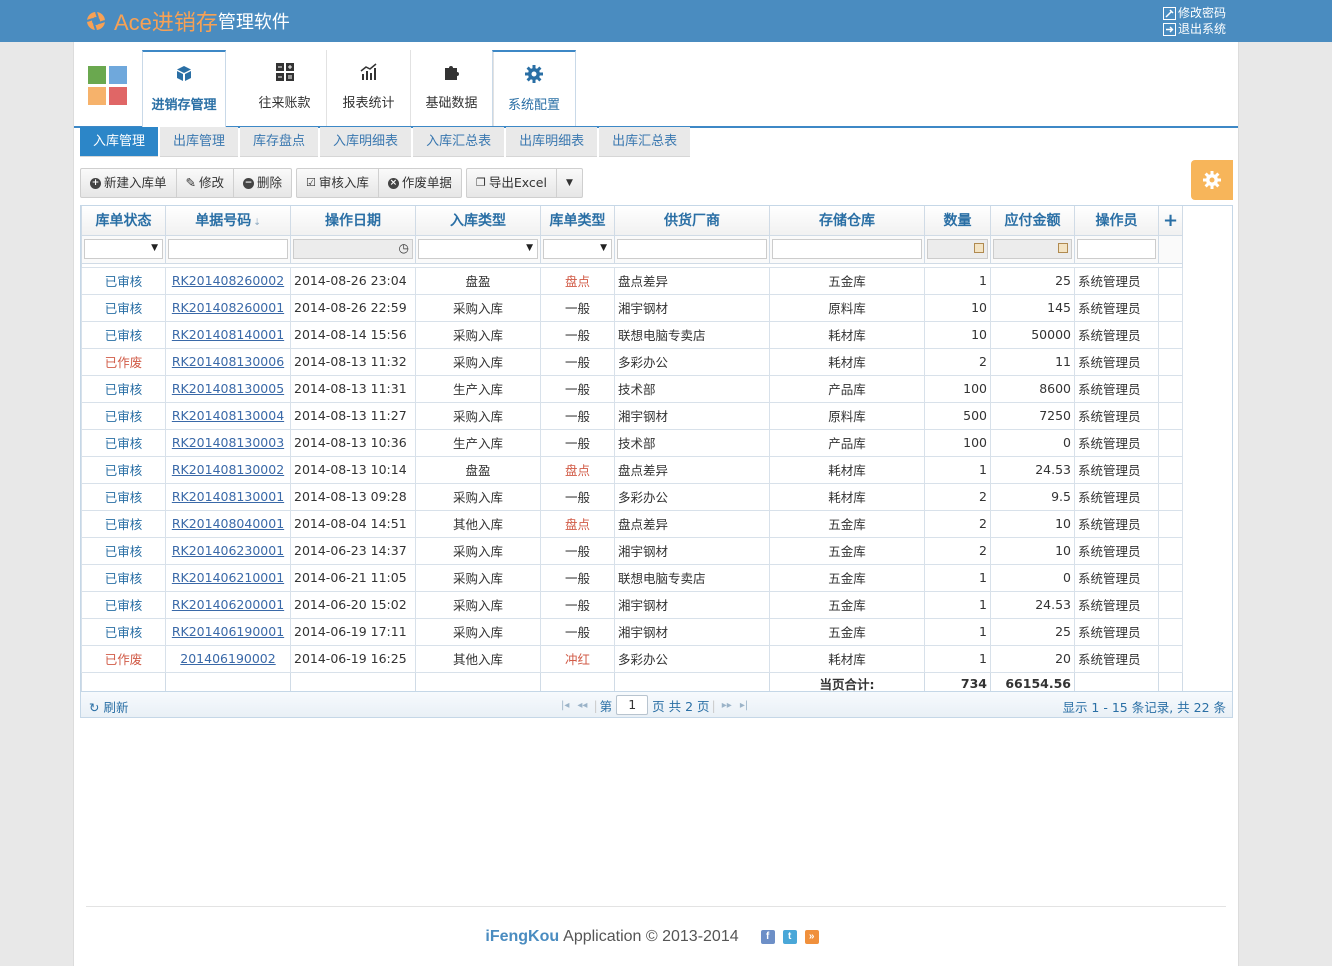 The width and height of the screenshot is (1332, 966). I want to click on row-supplier: 湘宇钢材, so click(692, 307).